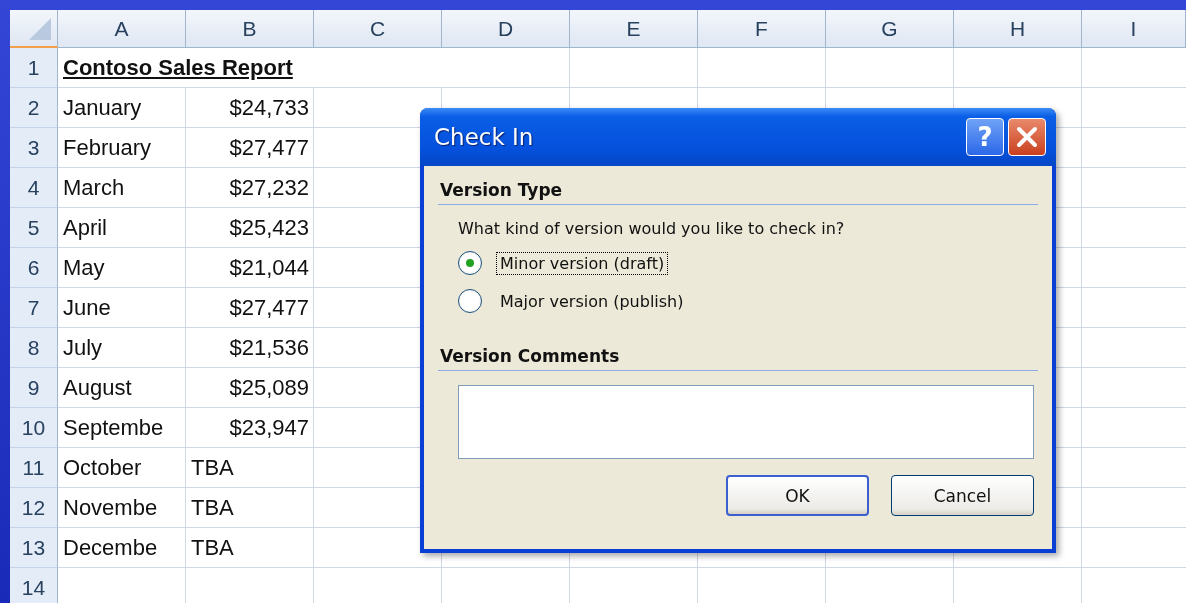 This screenshot has width=1186, height=603. What do you see at coordinates (34, 428) in the screenshot?
I see `row-header: 10` at bounding box center [34, 428].